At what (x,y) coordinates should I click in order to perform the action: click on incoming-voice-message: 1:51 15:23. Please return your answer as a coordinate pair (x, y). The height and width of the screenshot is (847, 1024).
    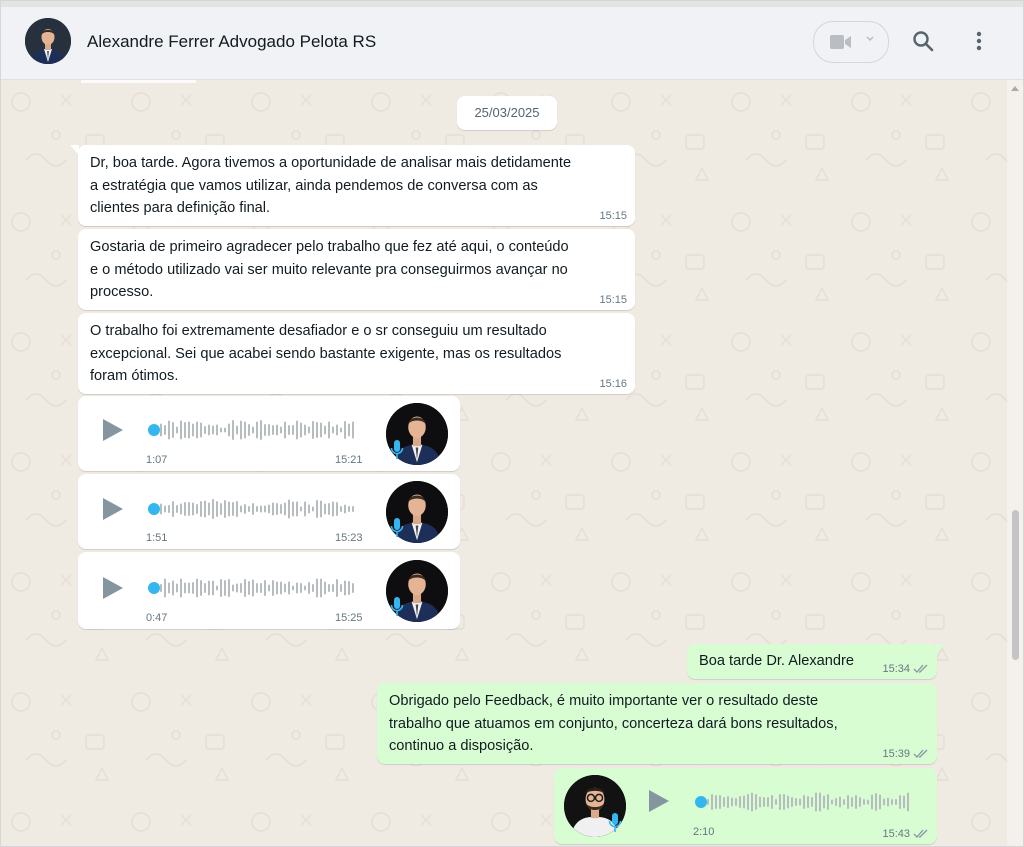
    Looking at the image, I should click on (269, 511).